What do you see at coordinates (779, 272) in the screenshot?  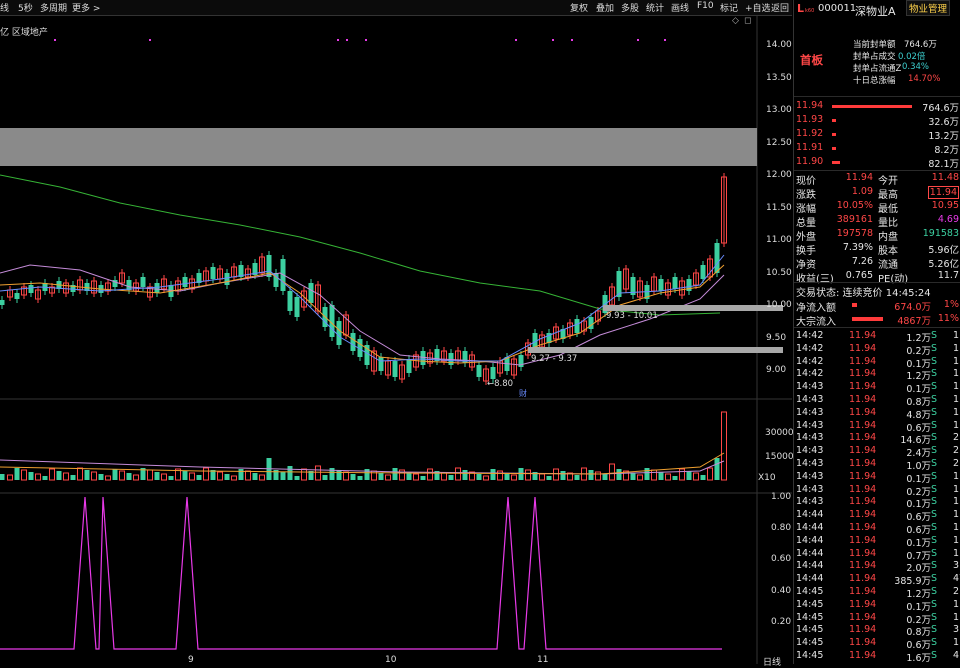 I see `price-axis-label: 10.50` at bounding box center [779, 272].